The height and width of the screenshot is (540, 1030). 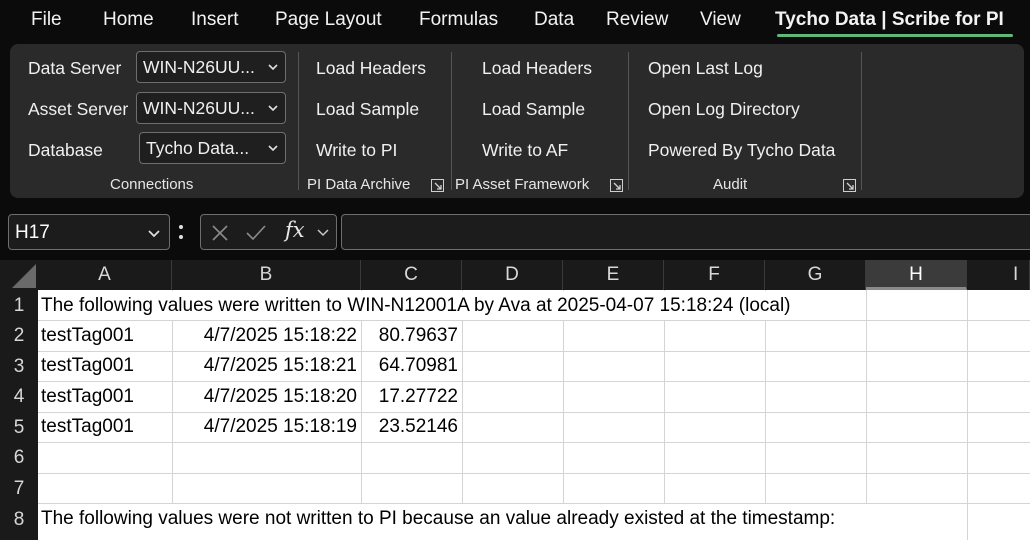 What do you see at coordinates (724, 109) in the screenshot?
I see `open-log-directory-button: Open Log Directory` at bounding box center [724, 109].